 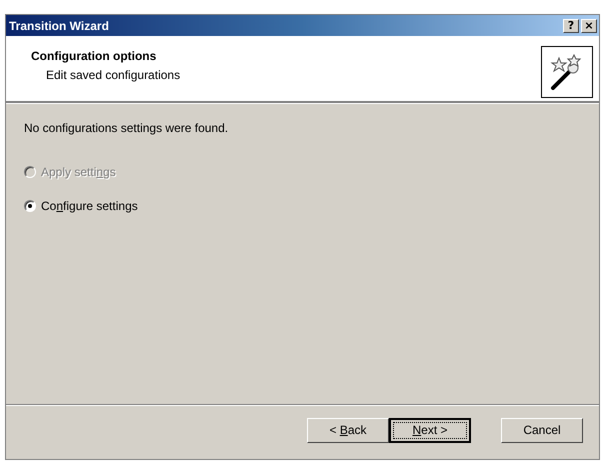 I want to click on help-button: ?, so click(x=571, y=25).